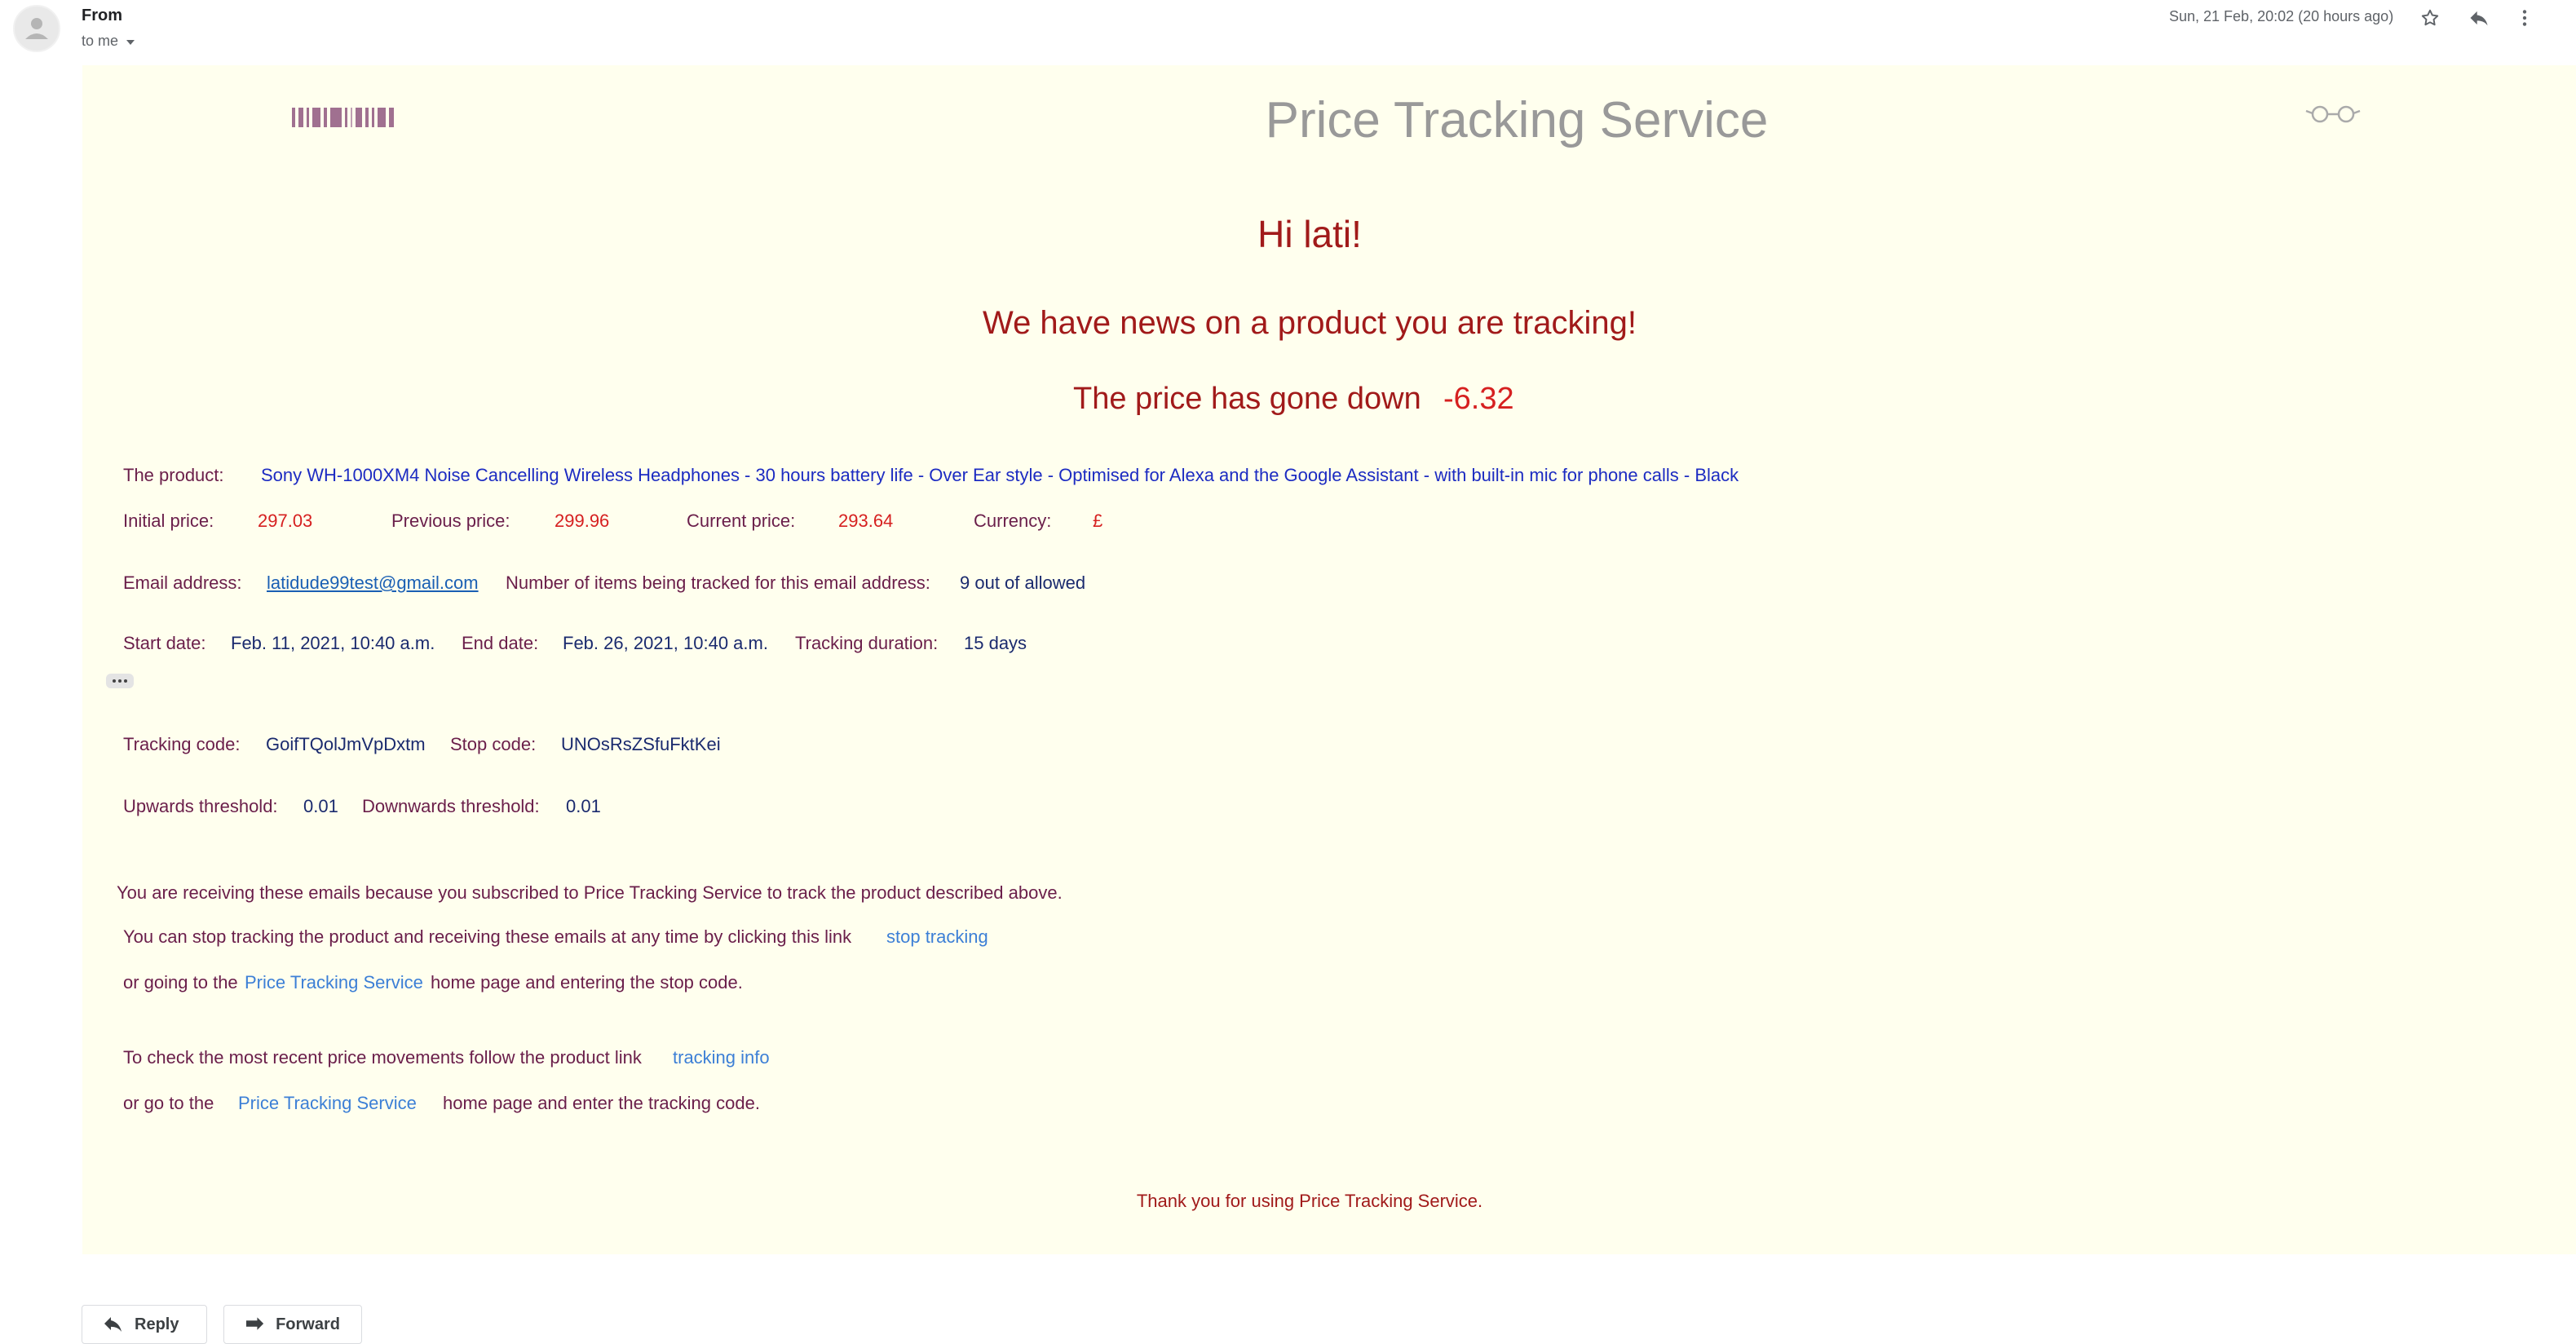 Image resolution: width=2576 pixels, height=1344 pixels. Describe the element at coordinates (346, 744) in the screenshot. I see `tracking-code-value: GoifTQolJmVpDxtm` at that location.